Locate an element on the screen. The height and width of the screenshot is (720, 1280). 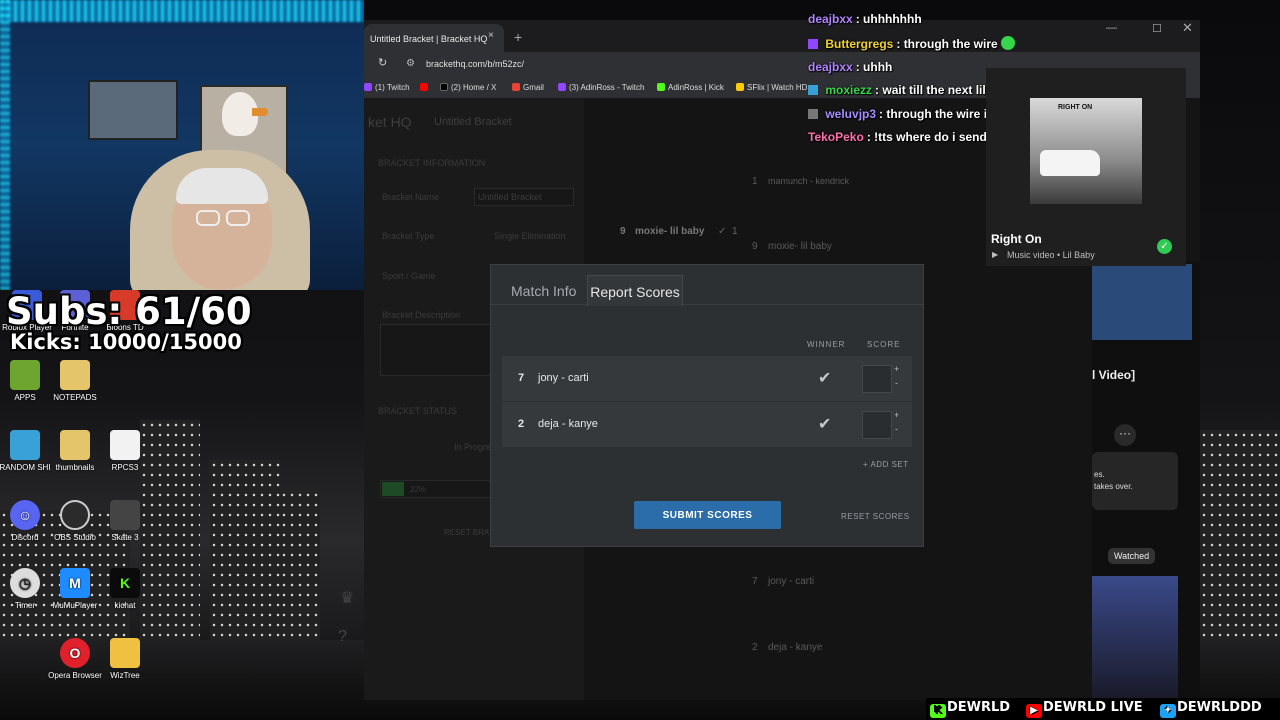
score-column-header: SCORE is located at coordinates (884, 344).